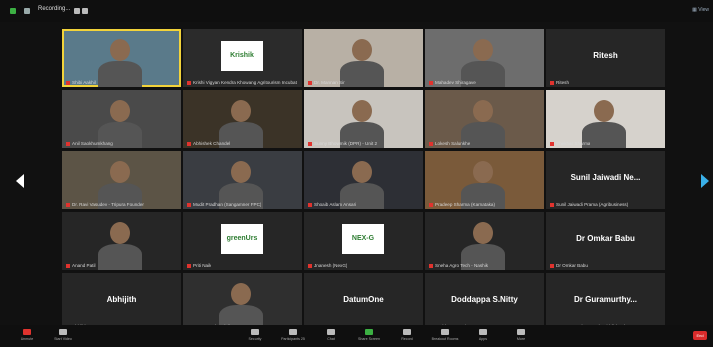  What do you see at coordinates (13, 11) in the screenshot?
I see `shield-icon` at bounding box center [13, 11].